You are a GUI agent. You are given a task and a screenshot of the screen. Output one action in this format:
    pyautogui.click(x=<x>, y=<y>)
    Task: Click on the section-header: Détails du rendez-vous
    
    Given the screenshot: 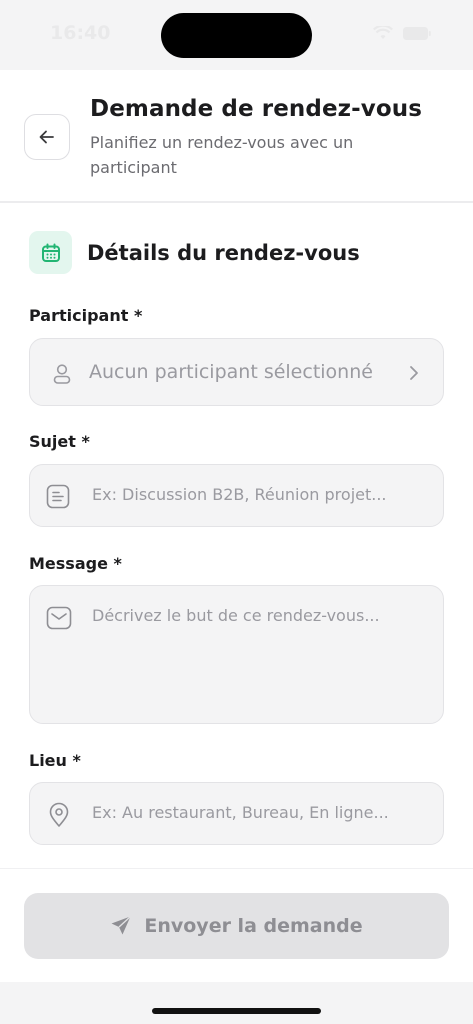 What is the action you would take?
    pyautogui.click(x=194, y=252)
    